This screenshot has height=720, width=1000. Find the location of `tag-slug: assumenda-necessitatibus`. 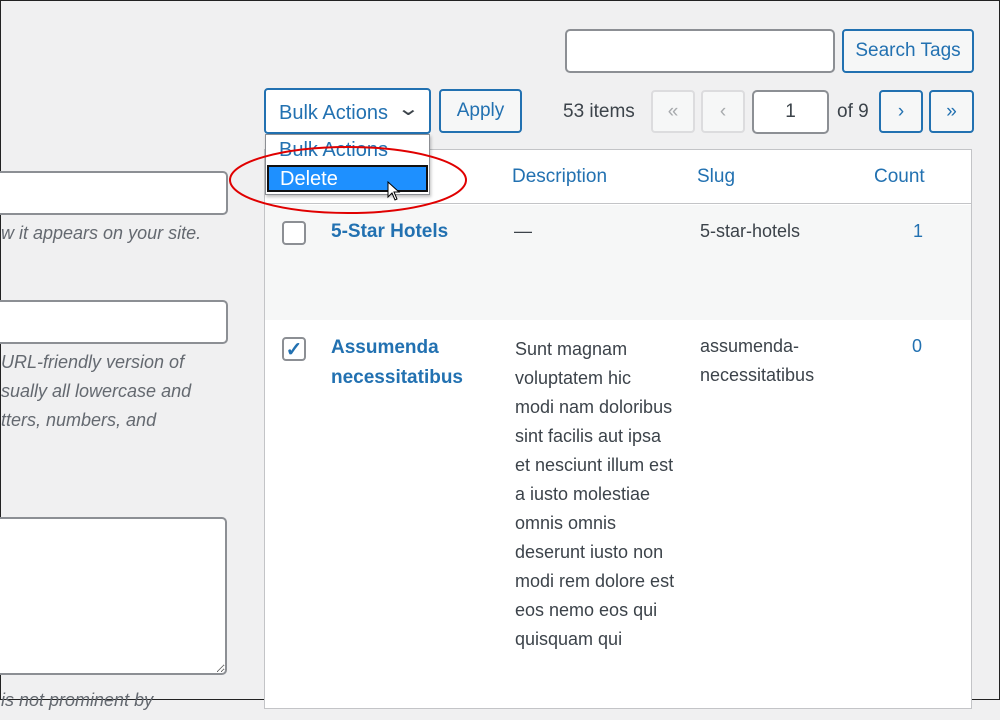

tag-slug: assumenda-necessitatibus is located at coordinates (757, 360).